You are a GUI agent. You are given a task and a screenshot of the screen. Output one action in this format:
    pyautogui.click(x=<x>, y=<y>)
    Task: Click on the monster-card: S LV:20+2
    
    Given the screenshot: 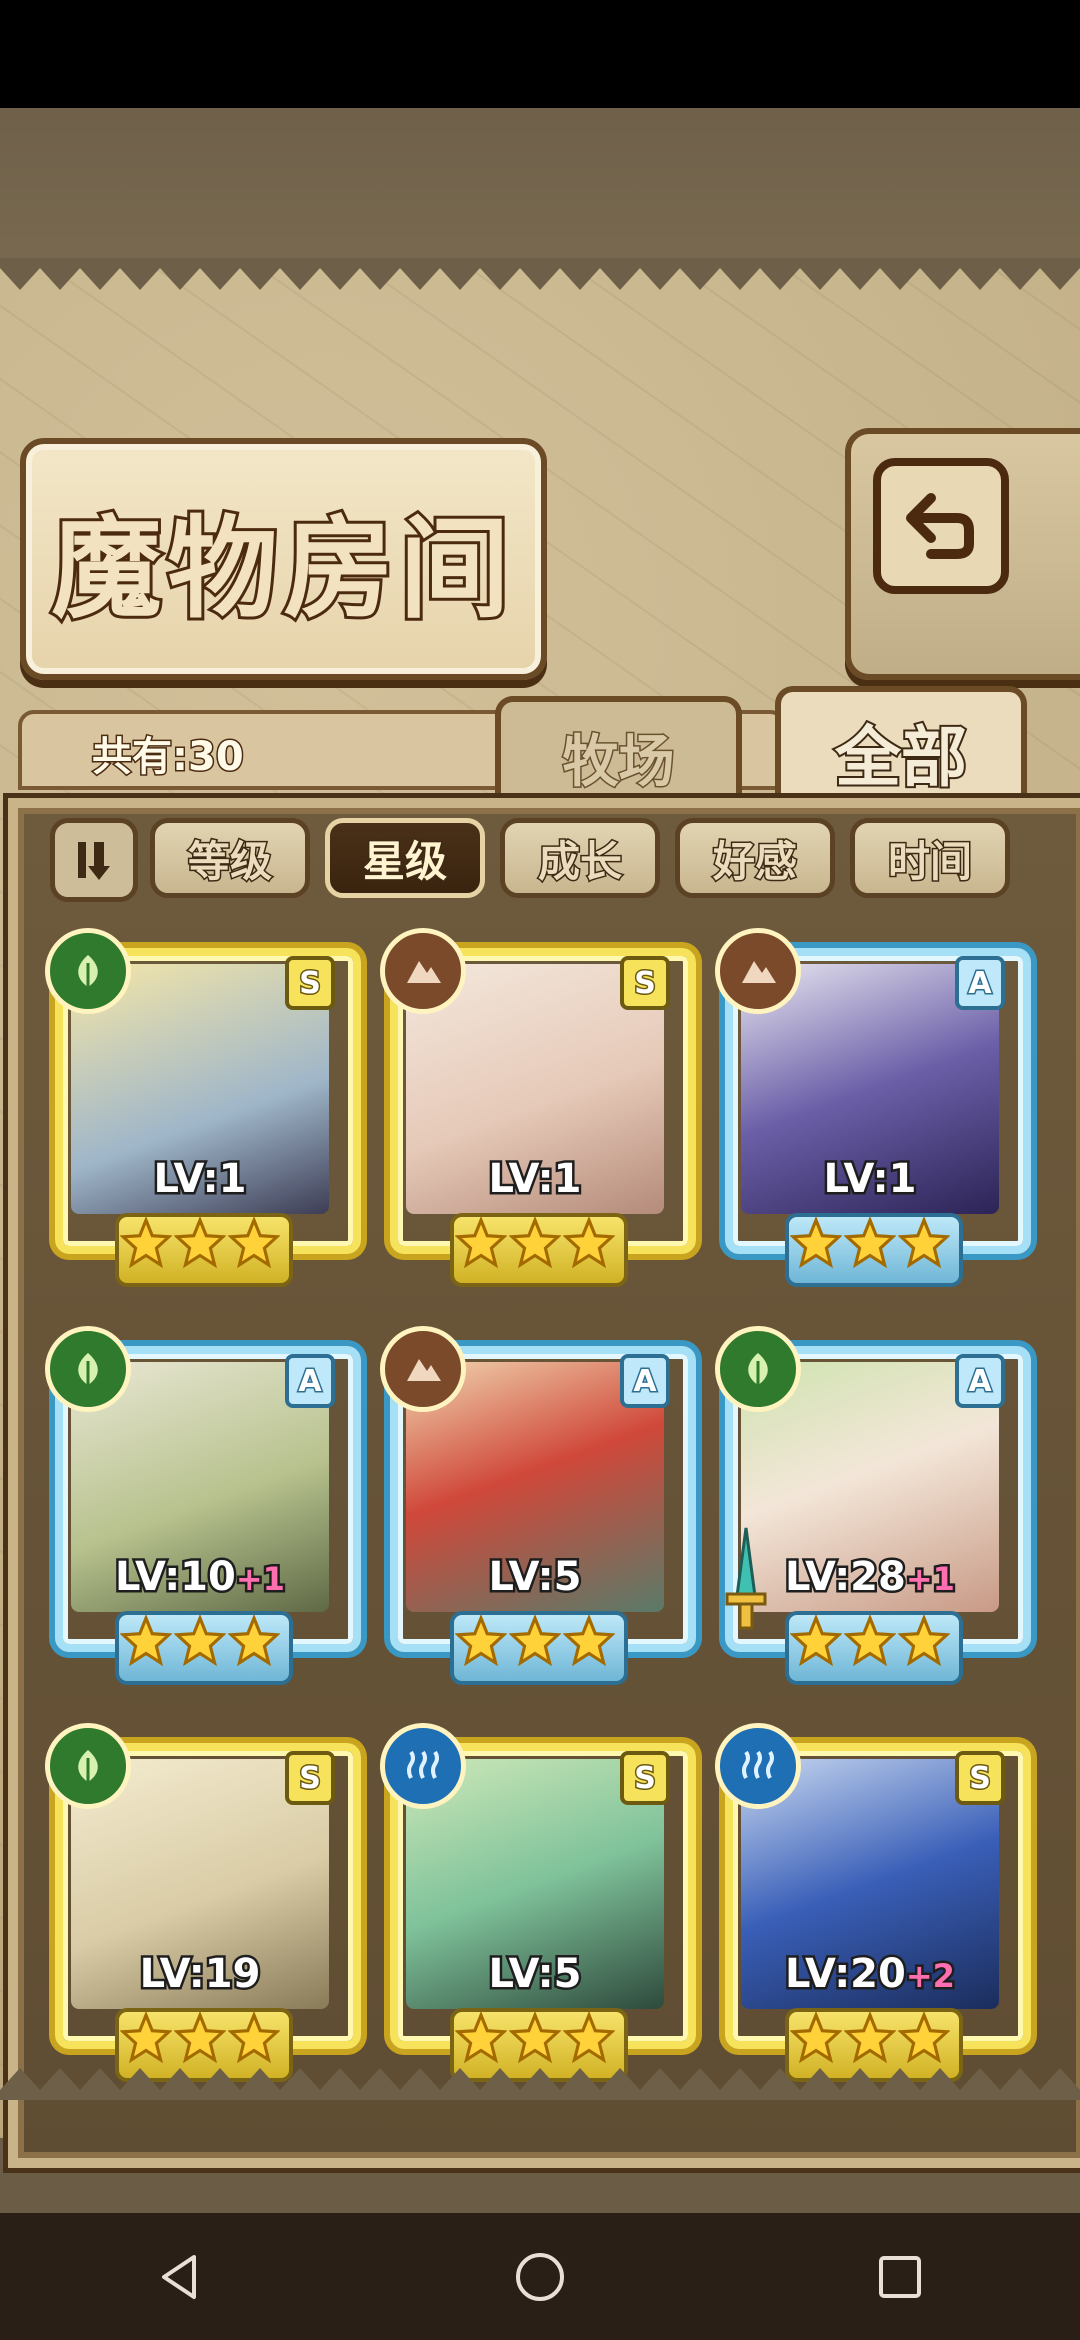 What is the action you would take?
    pyautogui.click(x=873, y=1902)
    